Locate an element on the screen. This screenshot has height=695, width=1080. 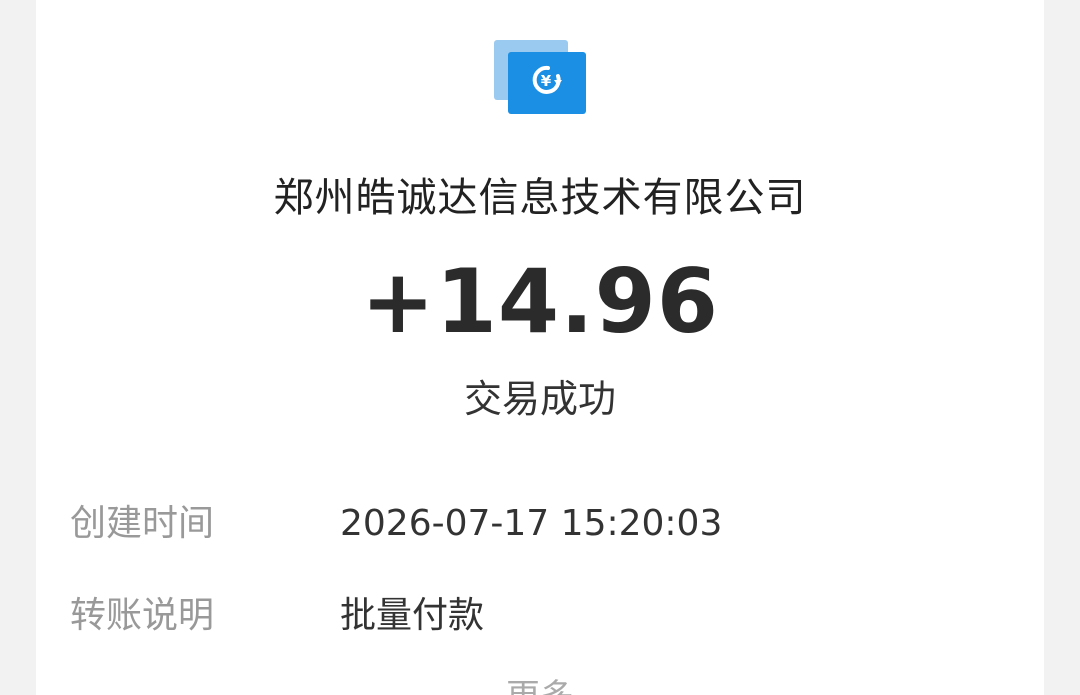
detail-row-created-time: 创建时间 2026-07-17 15:20:03 is located at coordinates (540, 524).